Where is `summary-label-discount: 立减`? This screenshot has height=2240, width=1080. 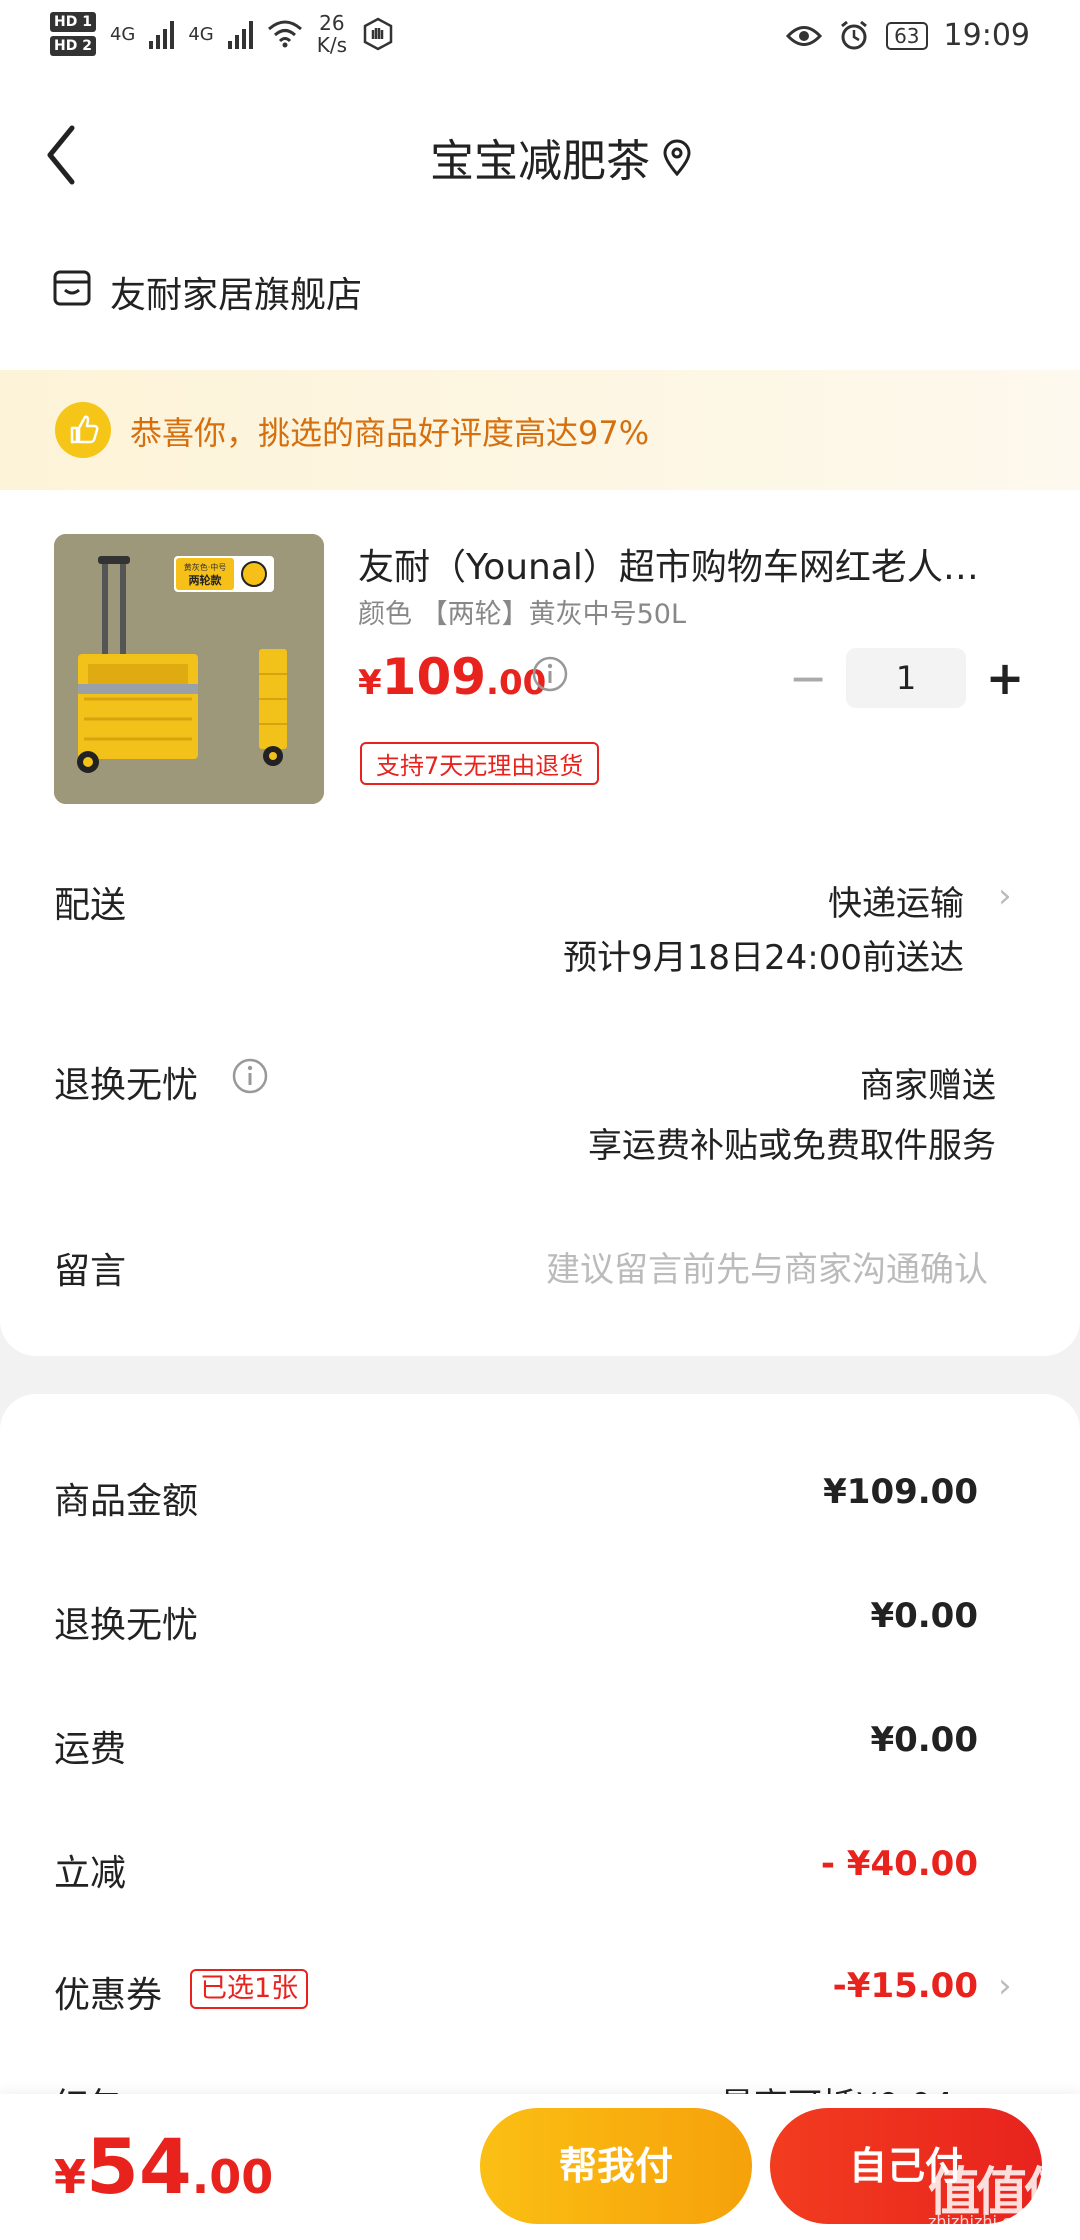 summary-label-discount: 立减 is located at coordinates (90, 1873).